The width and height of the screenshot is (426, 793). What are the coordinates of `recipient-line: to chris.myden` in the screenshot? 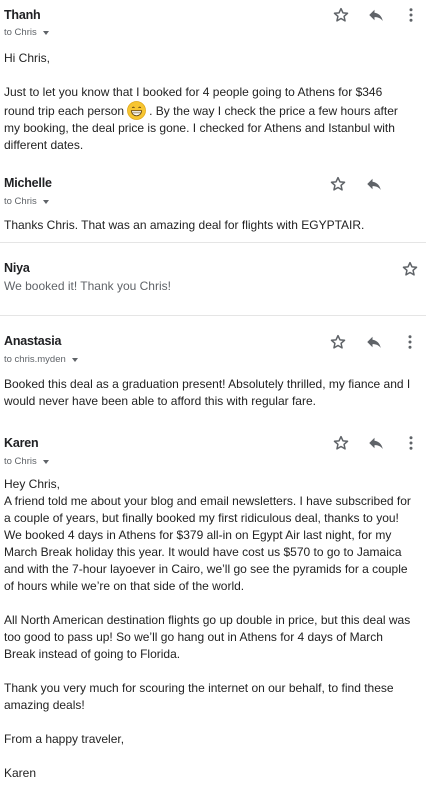 It's located at (41, 359).